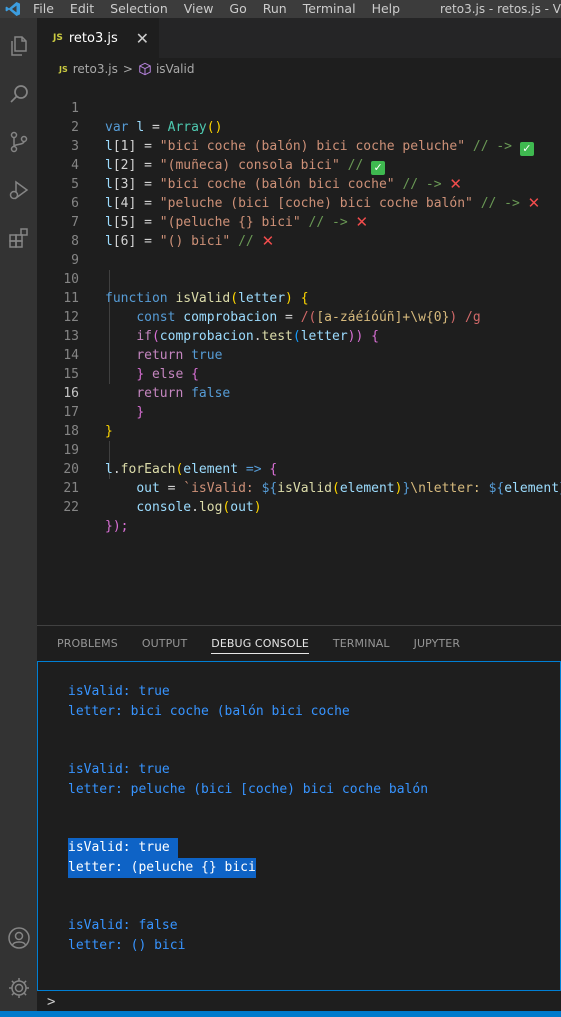 This screenshot has height=1017, width=561. Describe the element at coordinates (51, 1002) in the screenshot. I see `chevron-right-icon: >` at that location.